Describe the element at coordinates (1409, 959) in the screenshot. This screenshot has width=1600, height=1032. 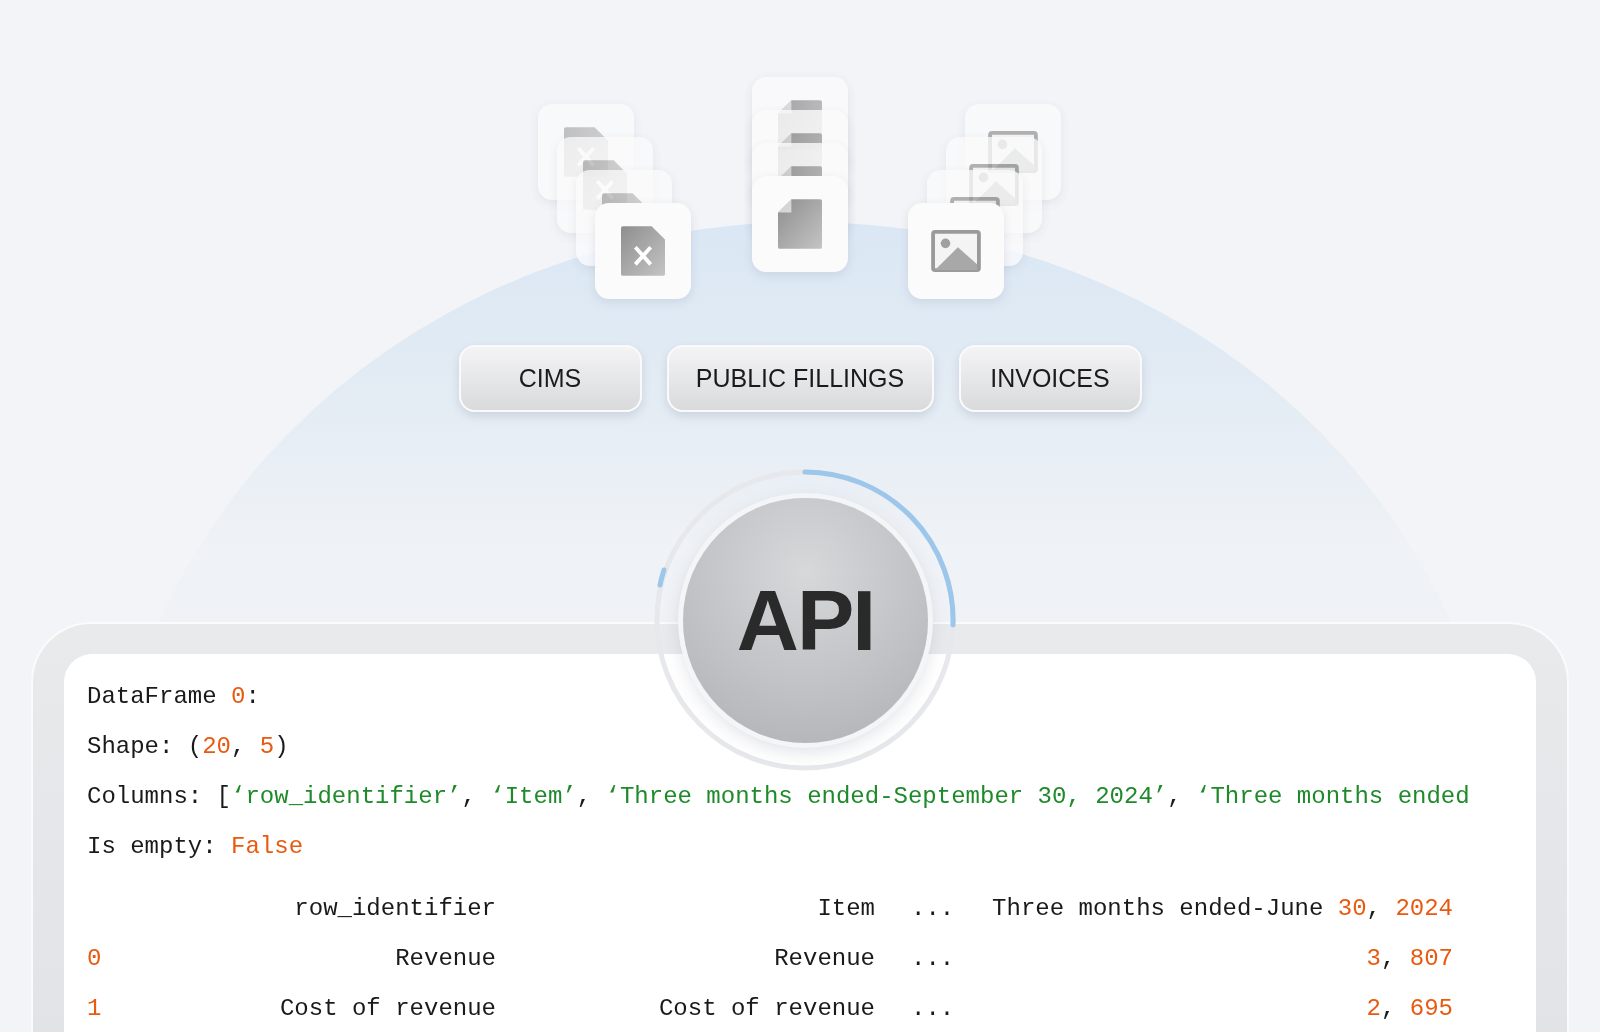
I see `table-cell-text: 3, 807` at that location.